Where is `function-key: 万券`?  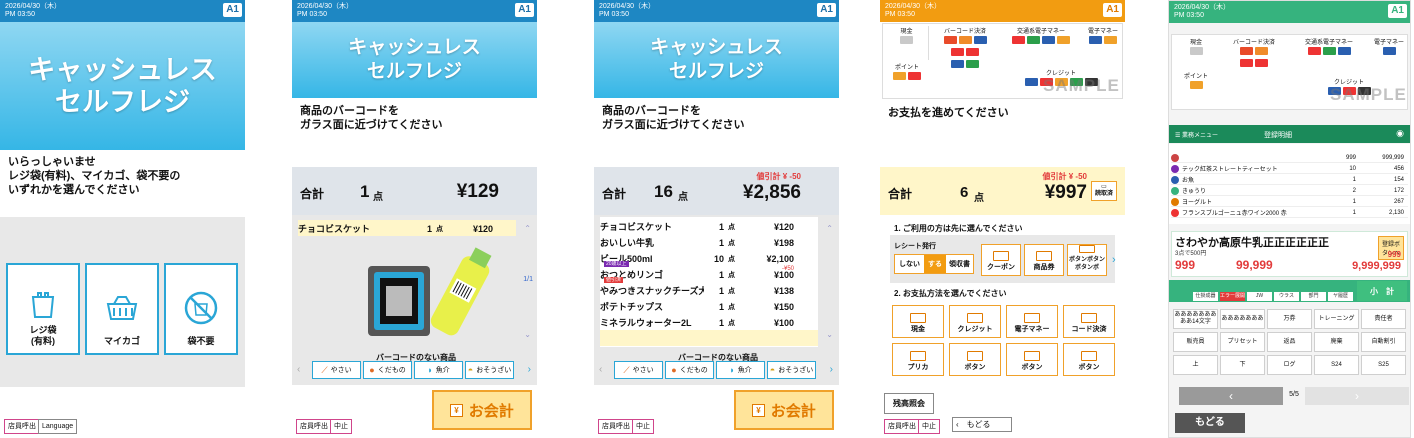
function-key: 万券 is located at coordinates (1289, 319).